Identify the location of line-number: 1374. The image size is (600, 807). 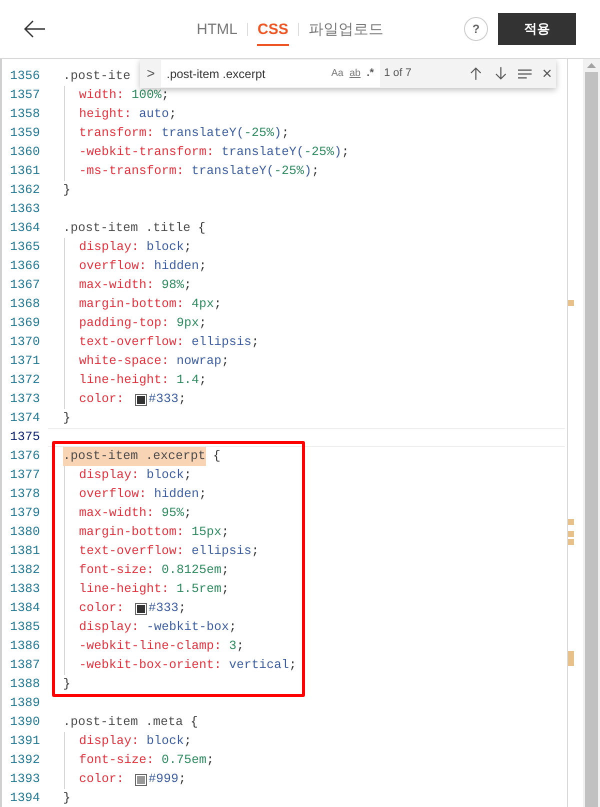
(24, 418).